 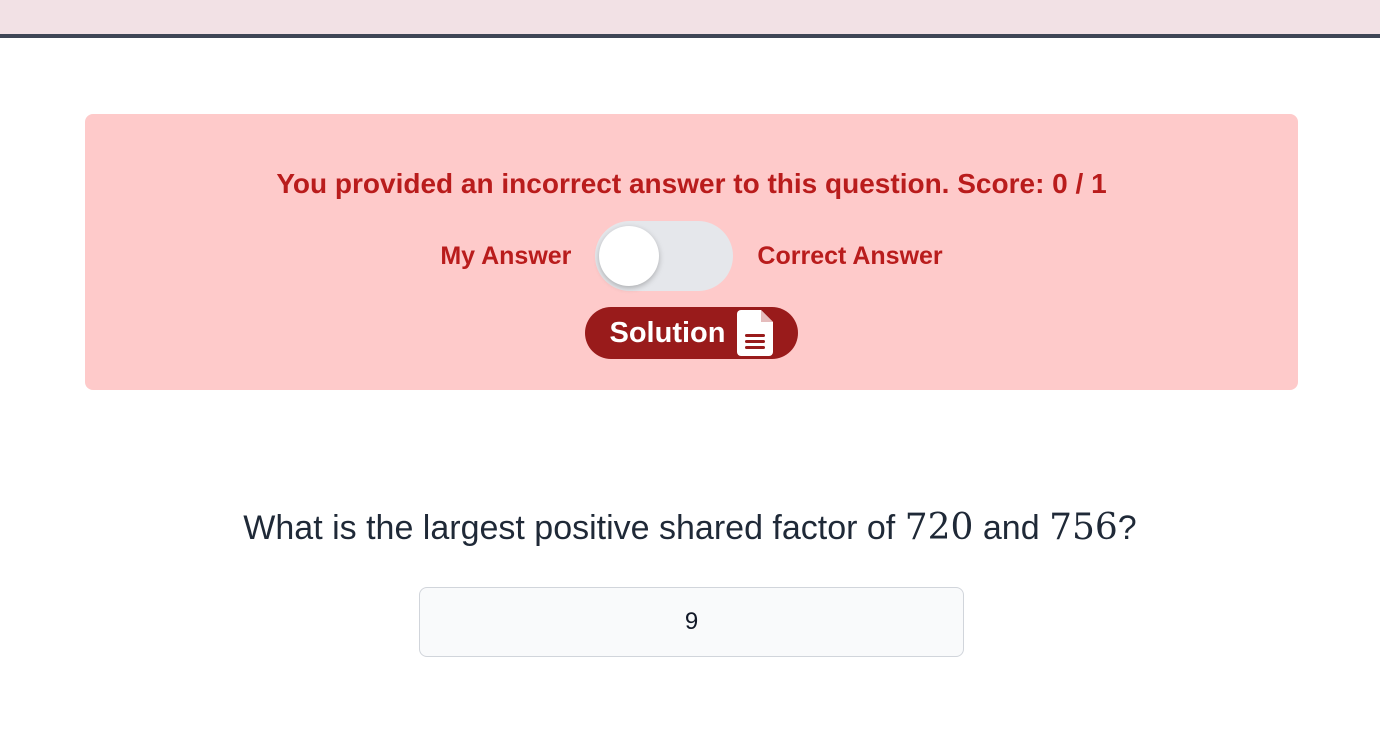 I want to click on toggle-label-my-answer: My Answer, so click(x=506, y=255).